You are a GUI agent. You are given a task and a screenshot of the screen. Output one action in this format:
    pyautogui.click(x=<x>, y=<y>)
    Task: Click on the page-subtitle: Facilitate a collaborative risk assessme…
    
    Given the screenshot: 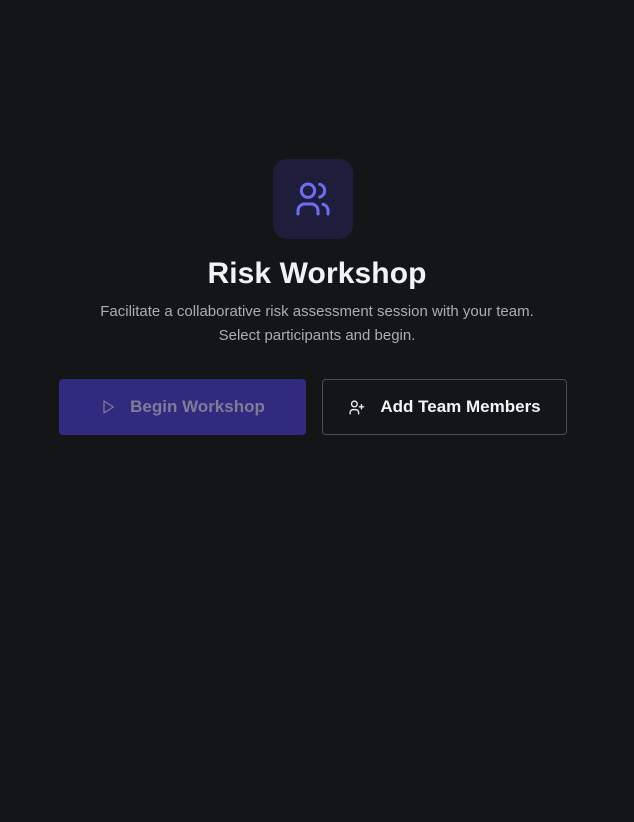 What is the action you would take?
    pyautogui.click(x=317, y=323)
    